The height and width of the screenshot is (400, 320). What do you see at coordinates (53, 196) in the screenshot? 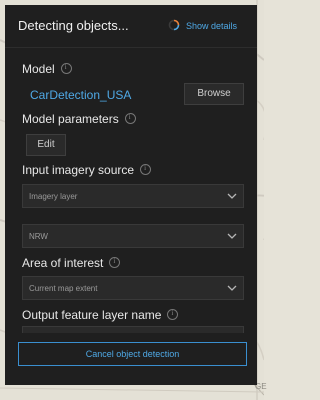
I see `imagery-source-value: Imagery layer` at bounding box center [53, 196].